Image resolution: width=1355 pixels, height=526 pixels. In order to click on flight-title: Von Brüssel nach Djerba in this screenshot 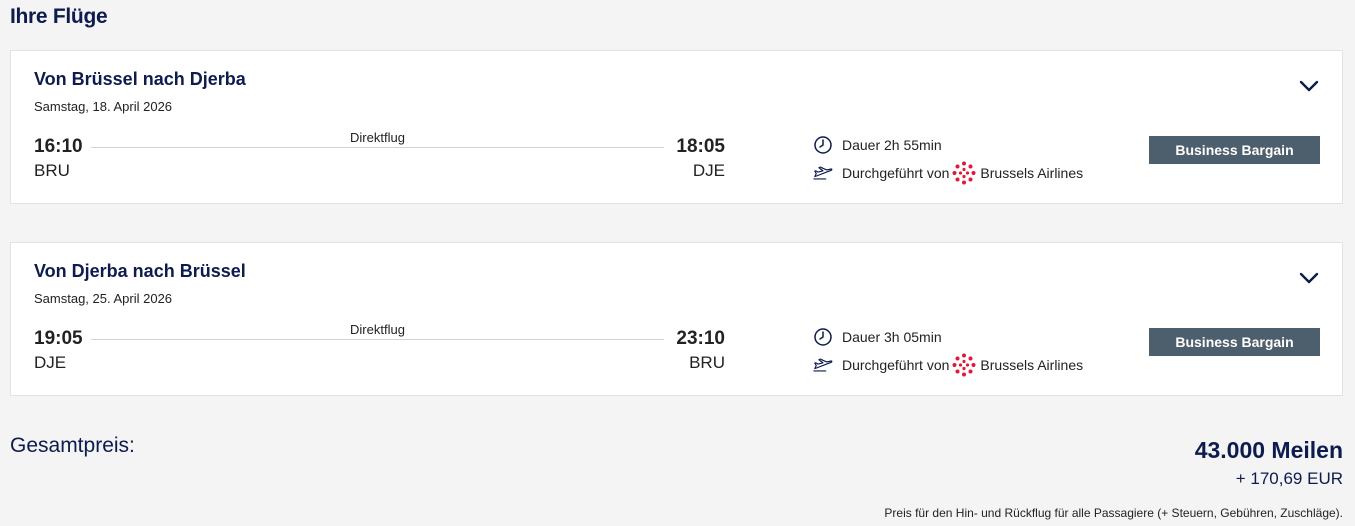, I will do `click(140, 79)`.